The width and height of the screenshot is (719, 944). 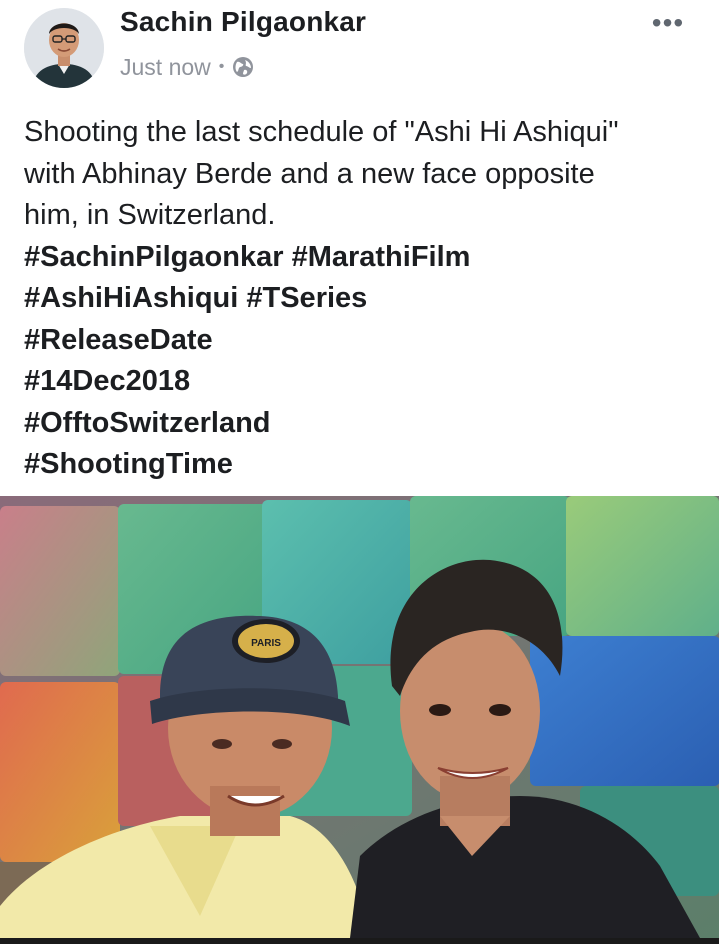 I want to click on hashtag-link: #MarathiFilm, so click(x=381, y=257).